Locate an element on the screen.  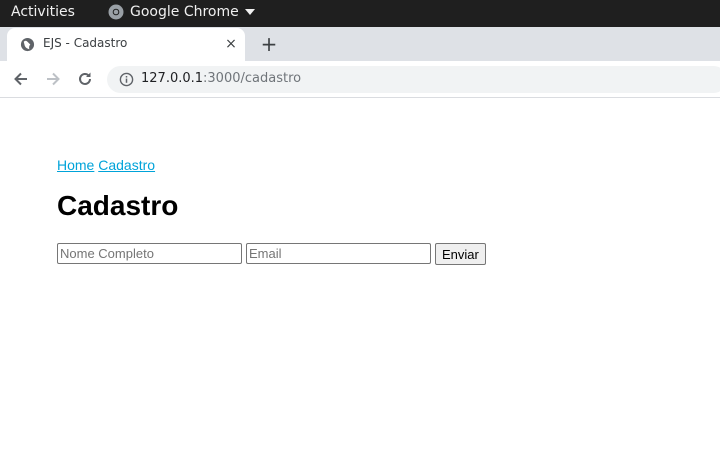
chrome-icon is located at coordinates (116, 12).